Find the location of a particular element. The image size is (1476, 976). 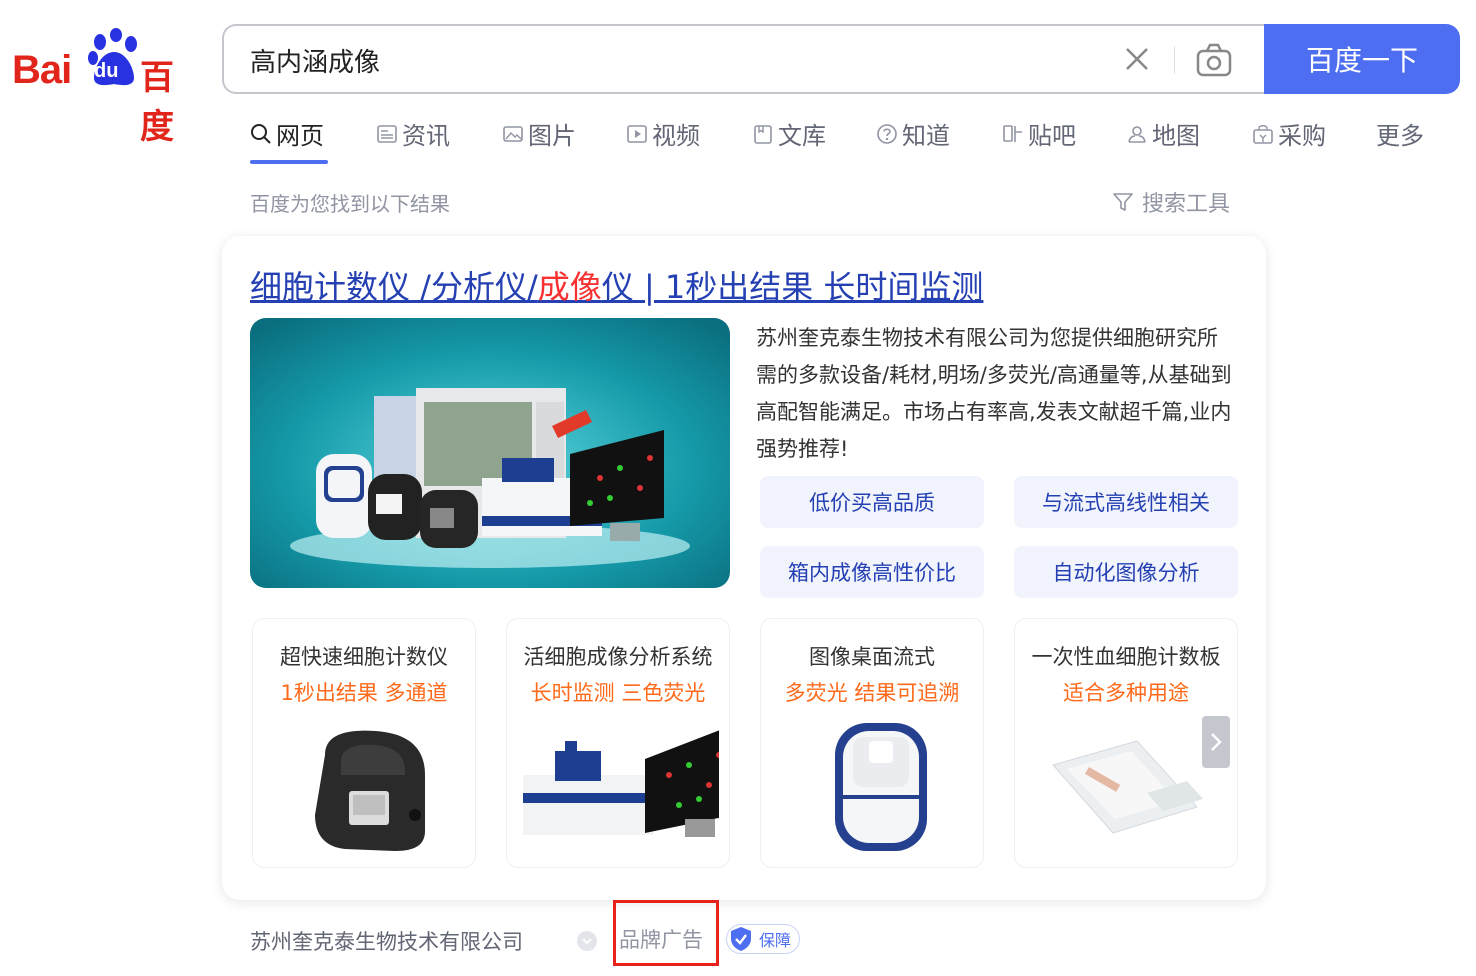

ad-chip-auto-analysis: 自动化图像分析 is located at coordinates (1126, 572).